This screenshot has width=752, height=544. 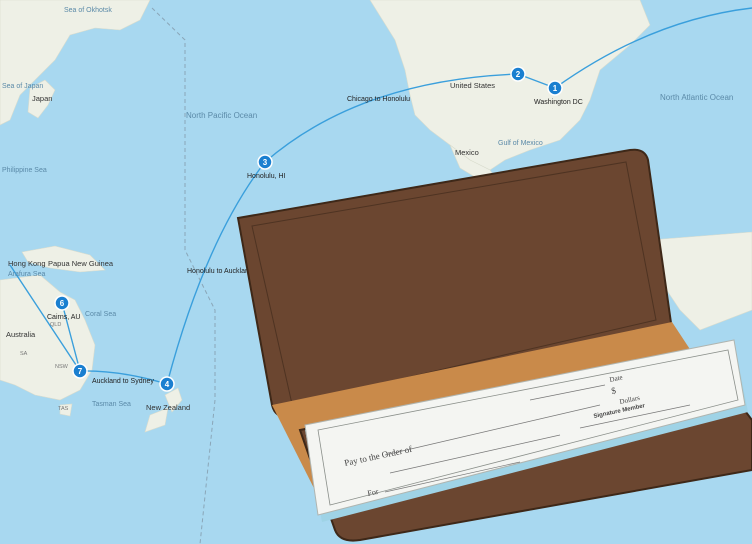 I want to click on new-zealand-label: New Zealand, so click(x=168, y=407).